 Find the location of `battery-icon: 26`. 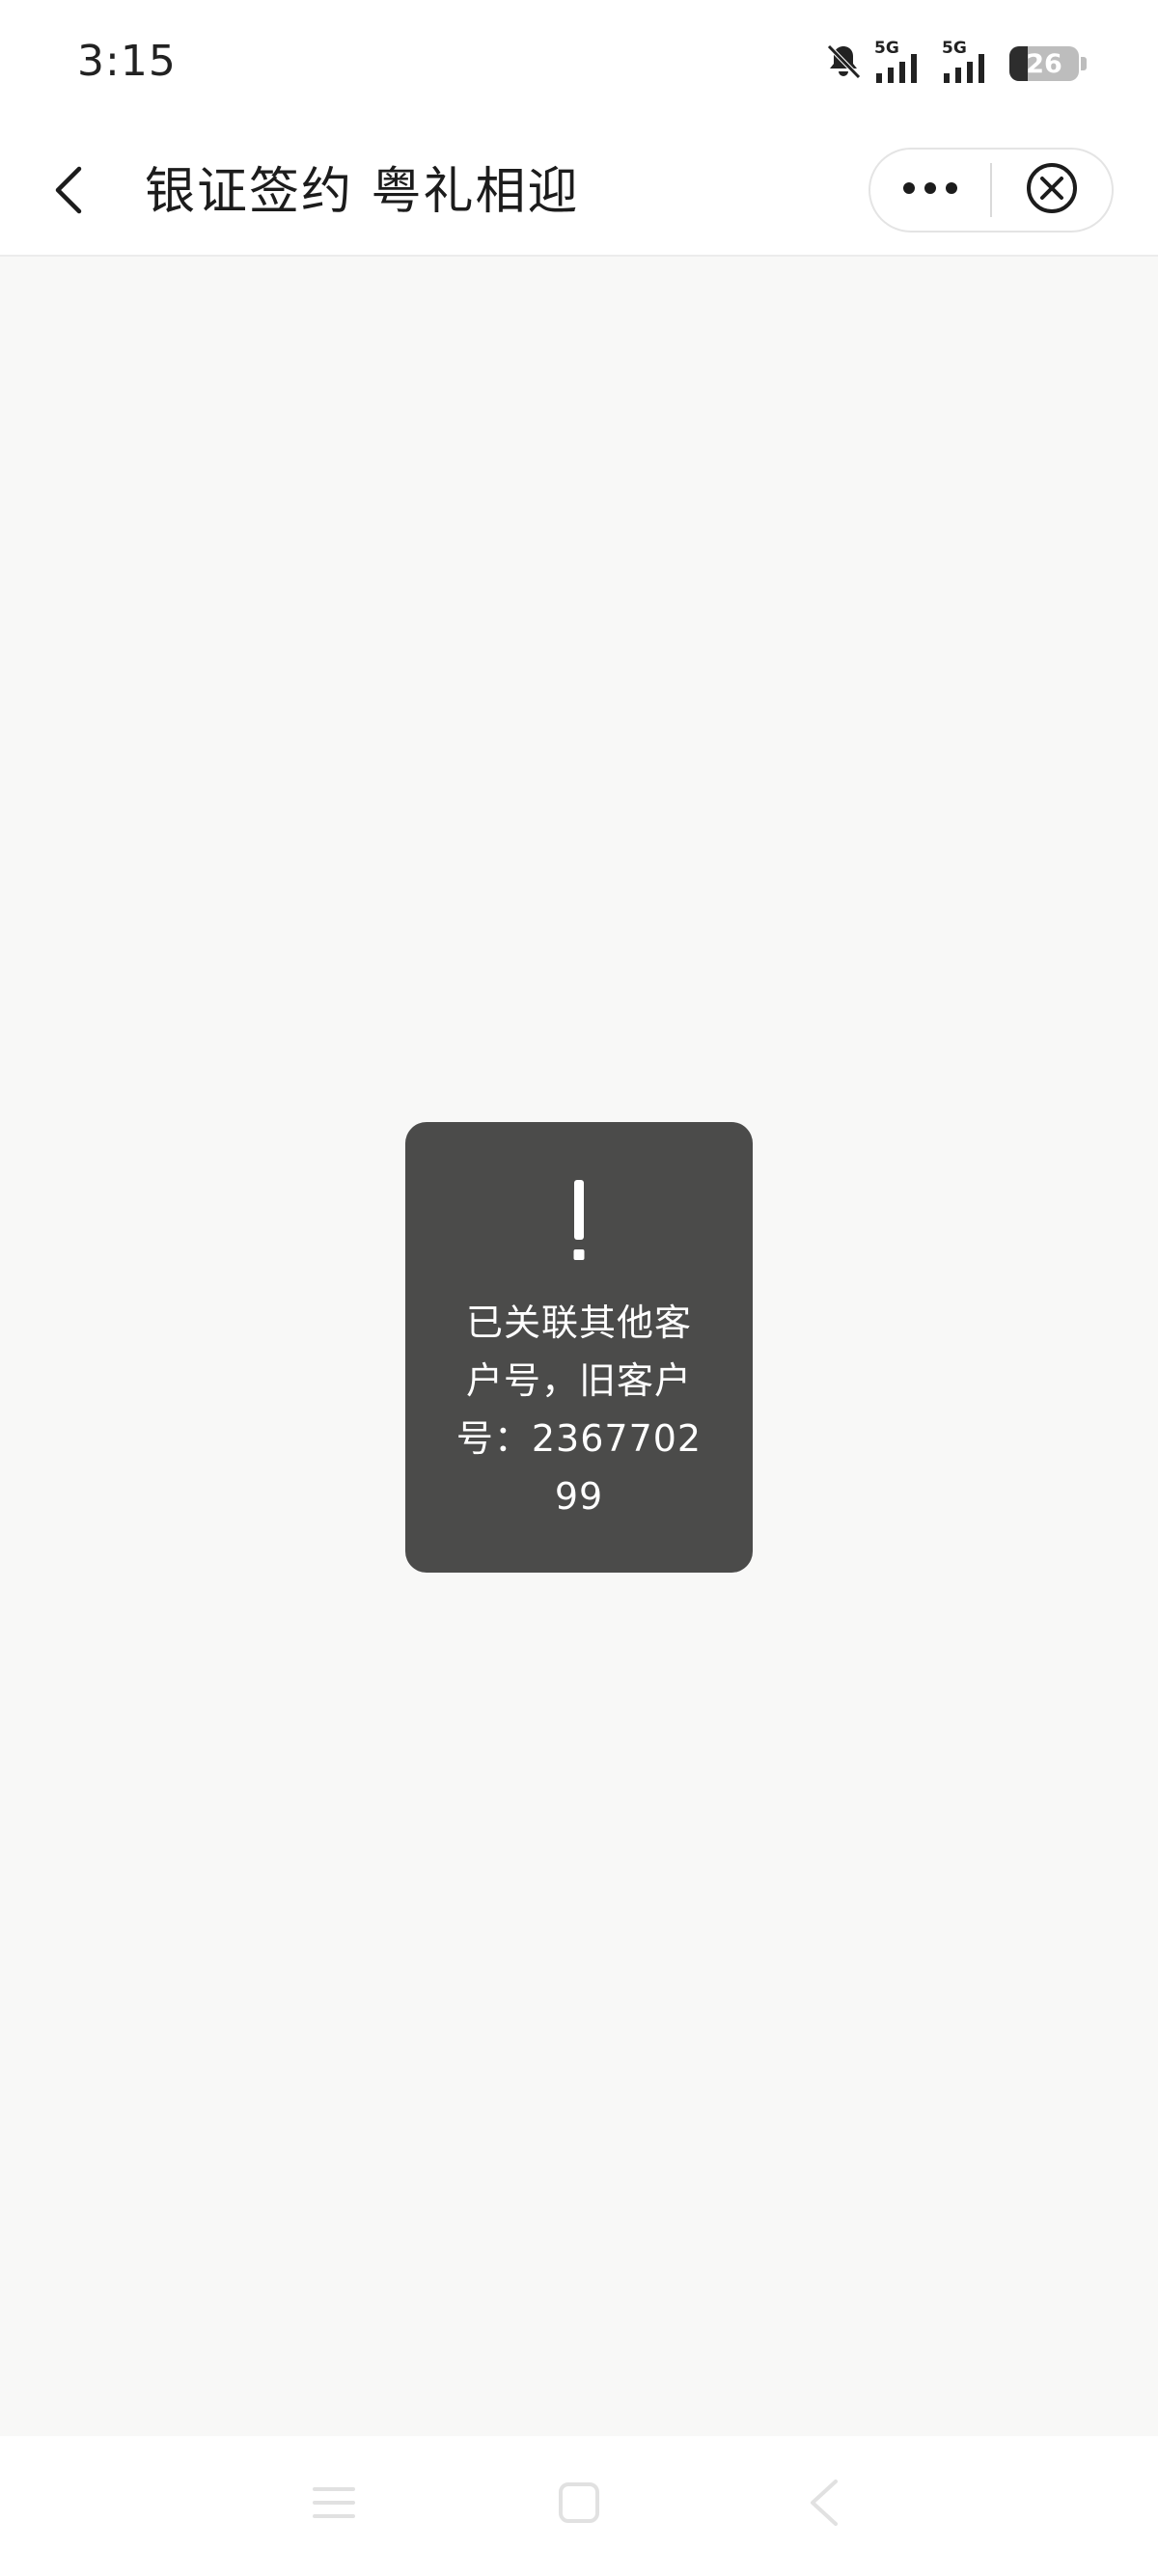

battery-icon: 26 is located at coordinates (1044, 64).